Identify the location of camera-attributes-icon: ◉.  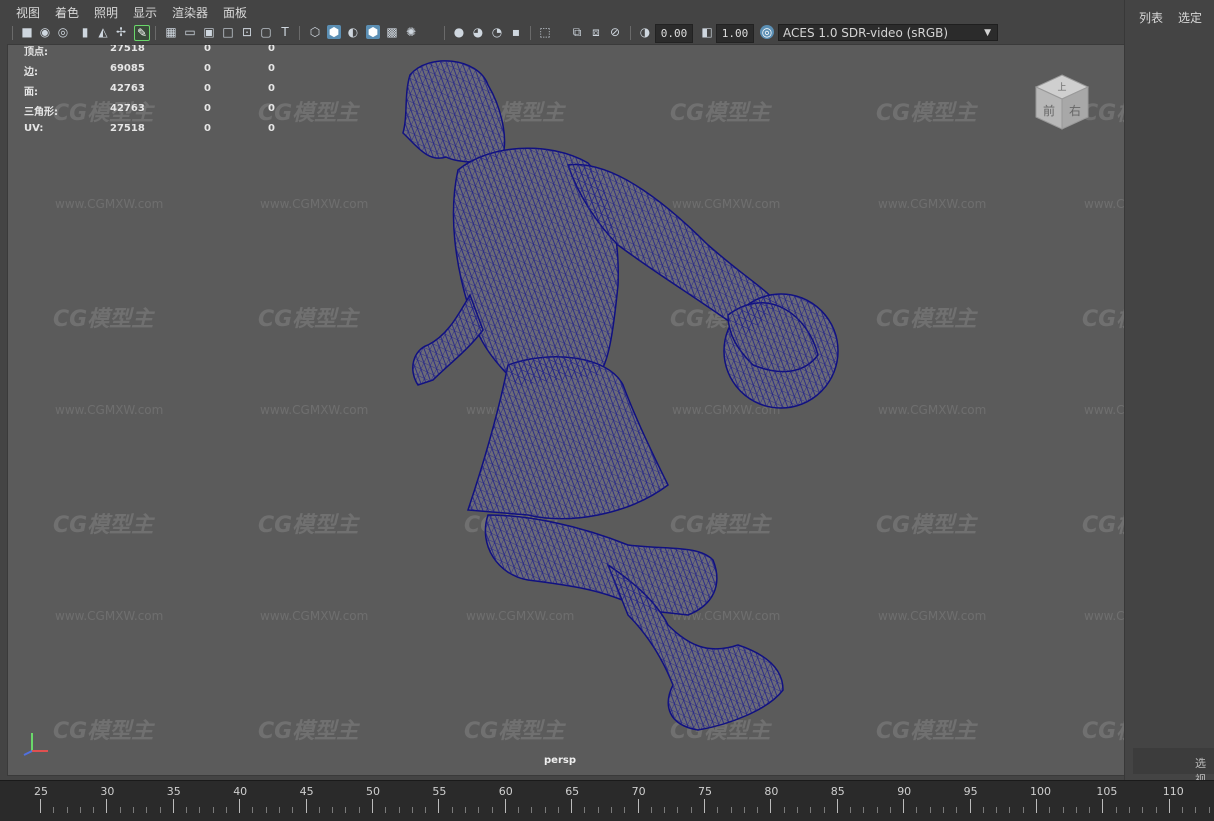
(45, 32).